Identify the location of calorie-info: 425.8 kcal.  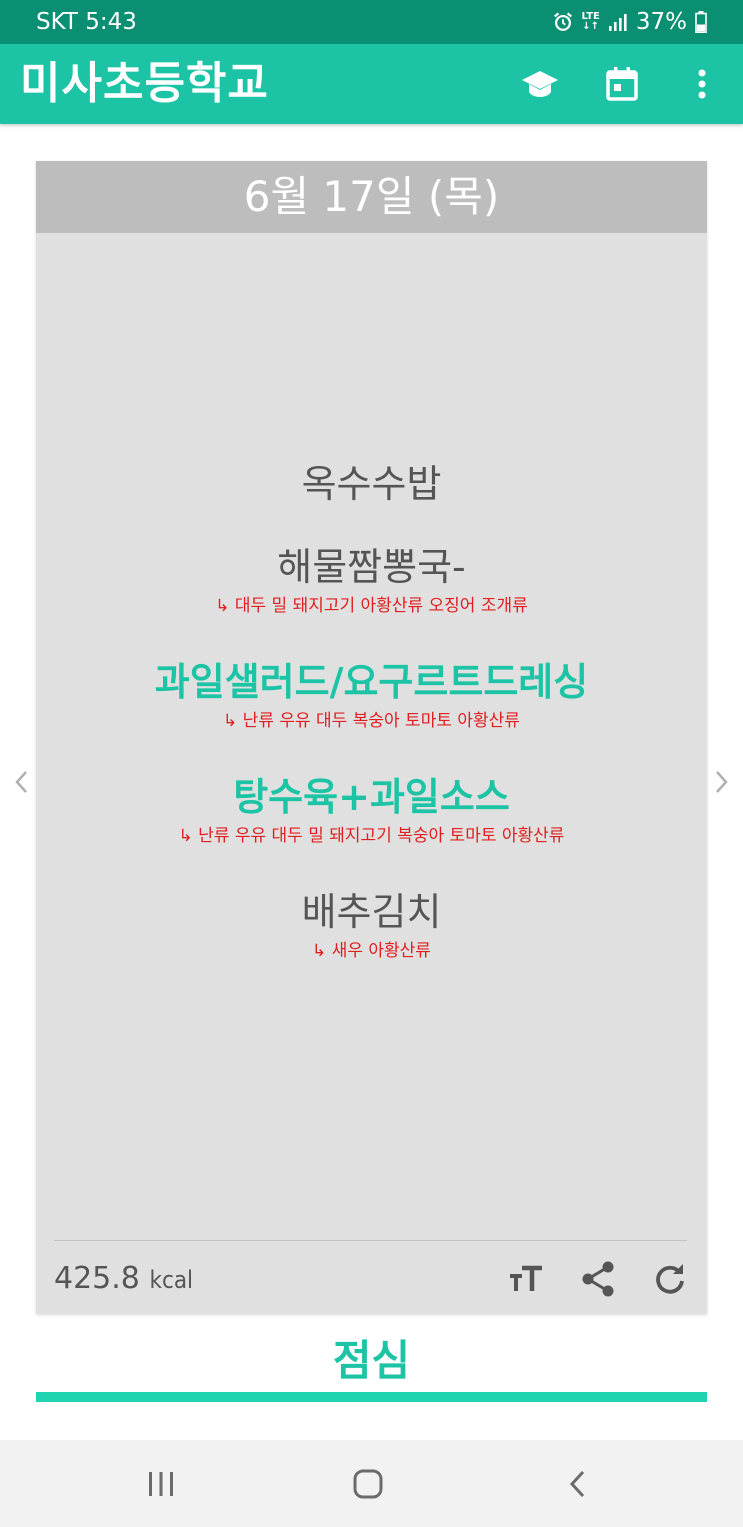
(123, 1279).